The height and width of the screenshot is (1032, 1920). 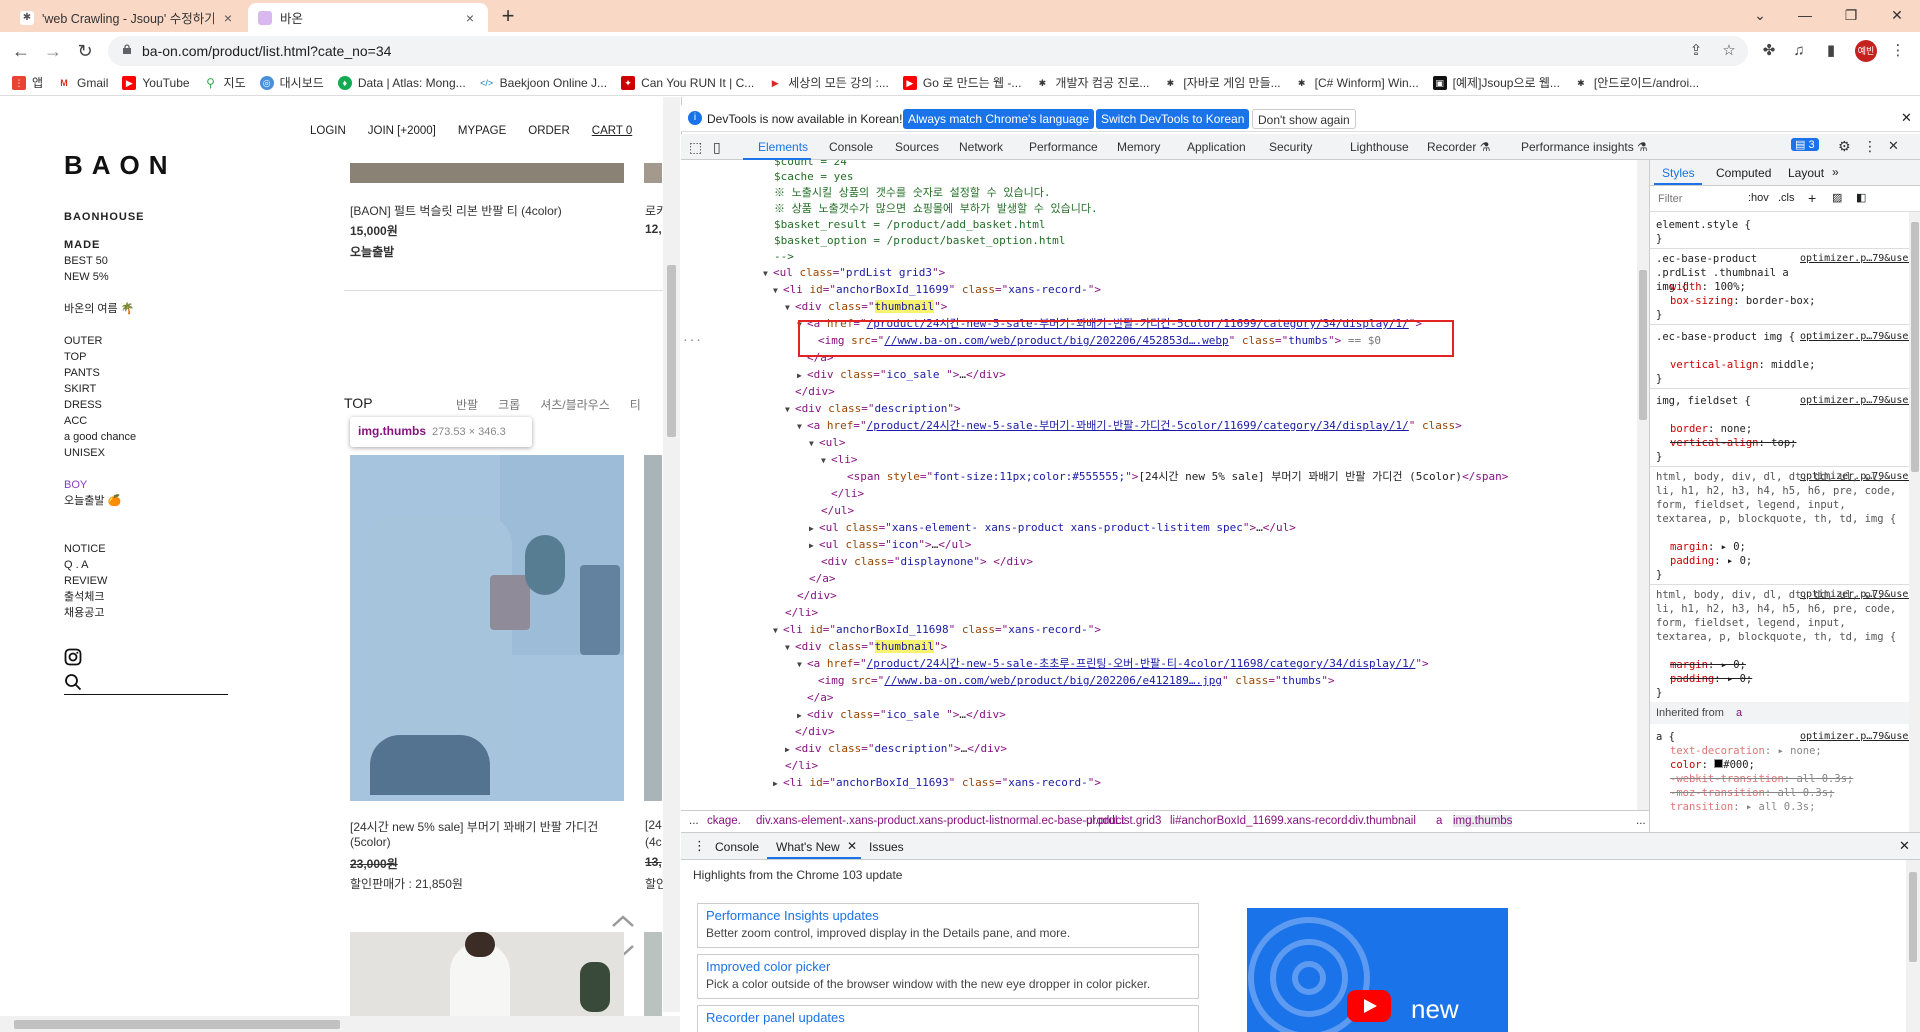 I want to click on bookmark-apps: ⋮ 앱, so click(x=27, y=82).